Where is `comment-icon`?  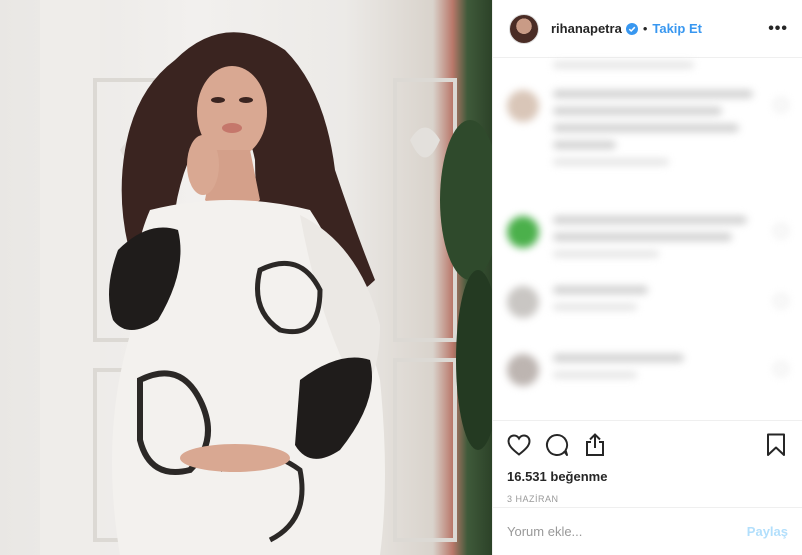 comment-icon is located at coordinates (557, 444).